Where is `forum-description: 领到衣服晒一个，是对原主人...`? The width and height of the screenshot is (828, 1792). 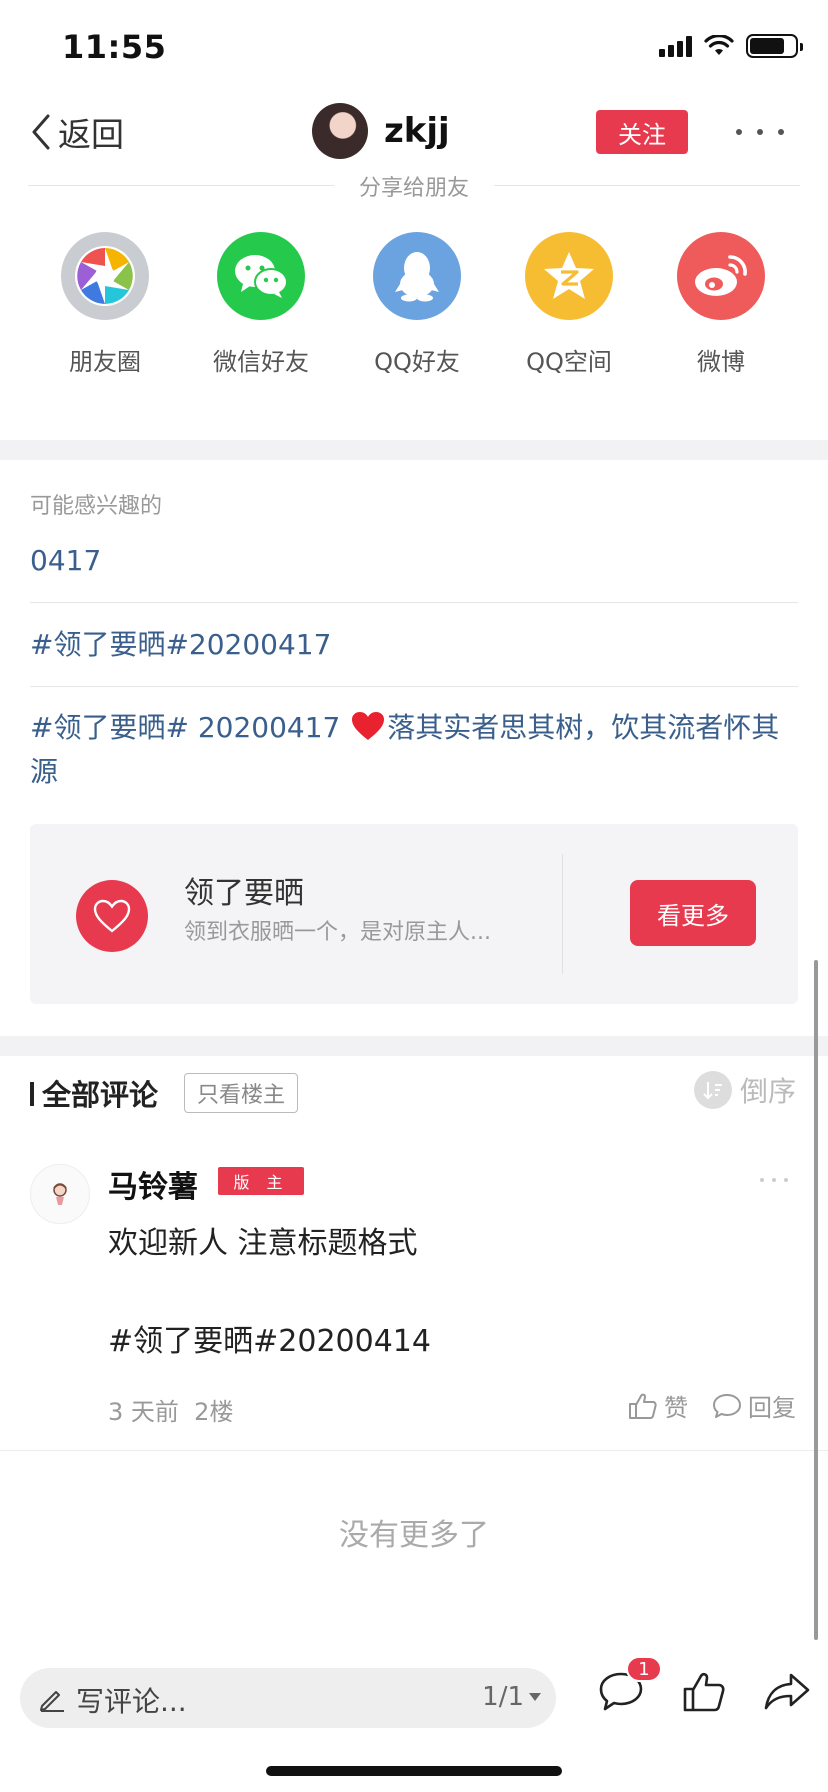 forum-description: 领到衣服晒一个，是对原主人... is located at coordinates (337, 932).